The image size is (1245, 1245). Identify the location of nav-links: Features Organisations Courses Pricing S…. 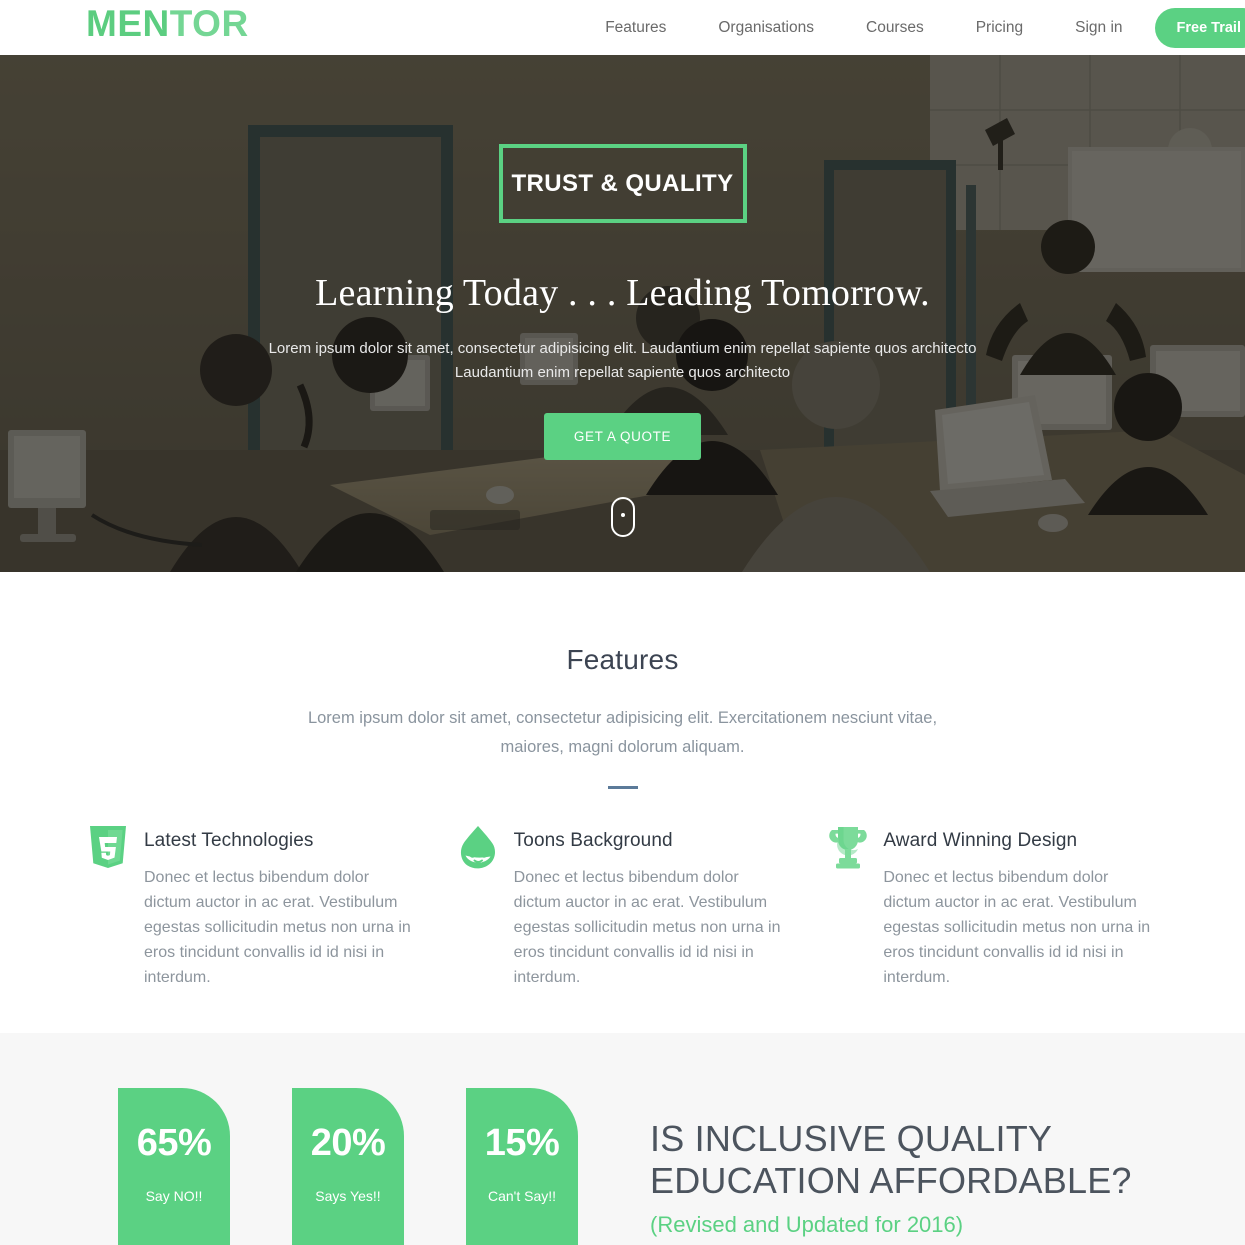
(925, 27).